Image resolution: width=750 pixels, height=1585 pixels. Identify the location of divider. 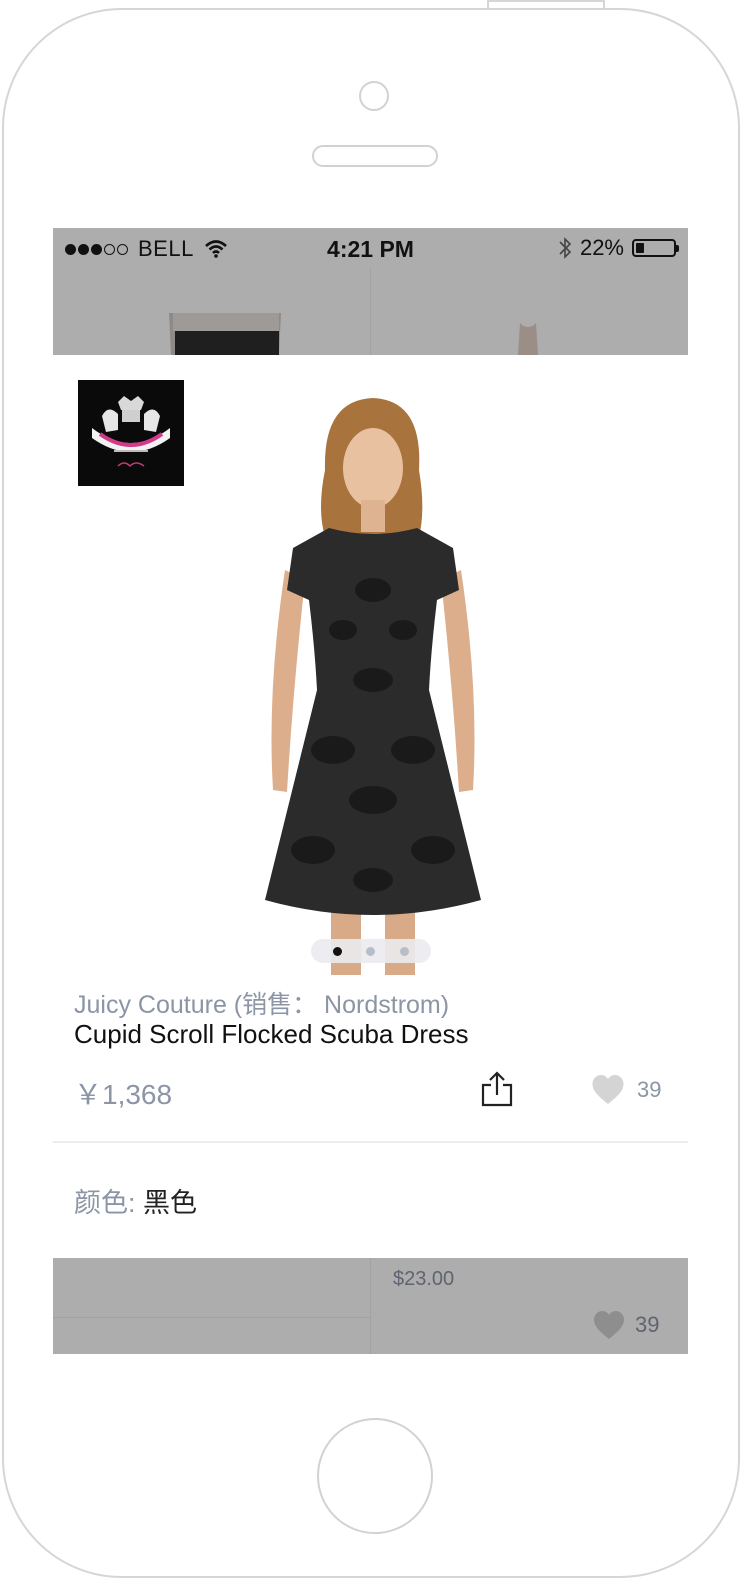
(370, 1142).